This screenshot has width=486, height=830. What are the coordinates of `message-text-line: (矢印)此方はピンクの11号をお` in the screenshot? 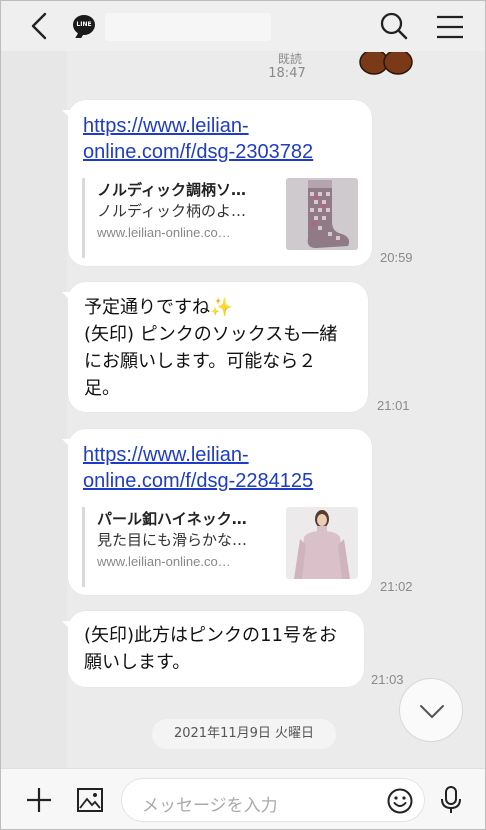 It's located at (210, 635).